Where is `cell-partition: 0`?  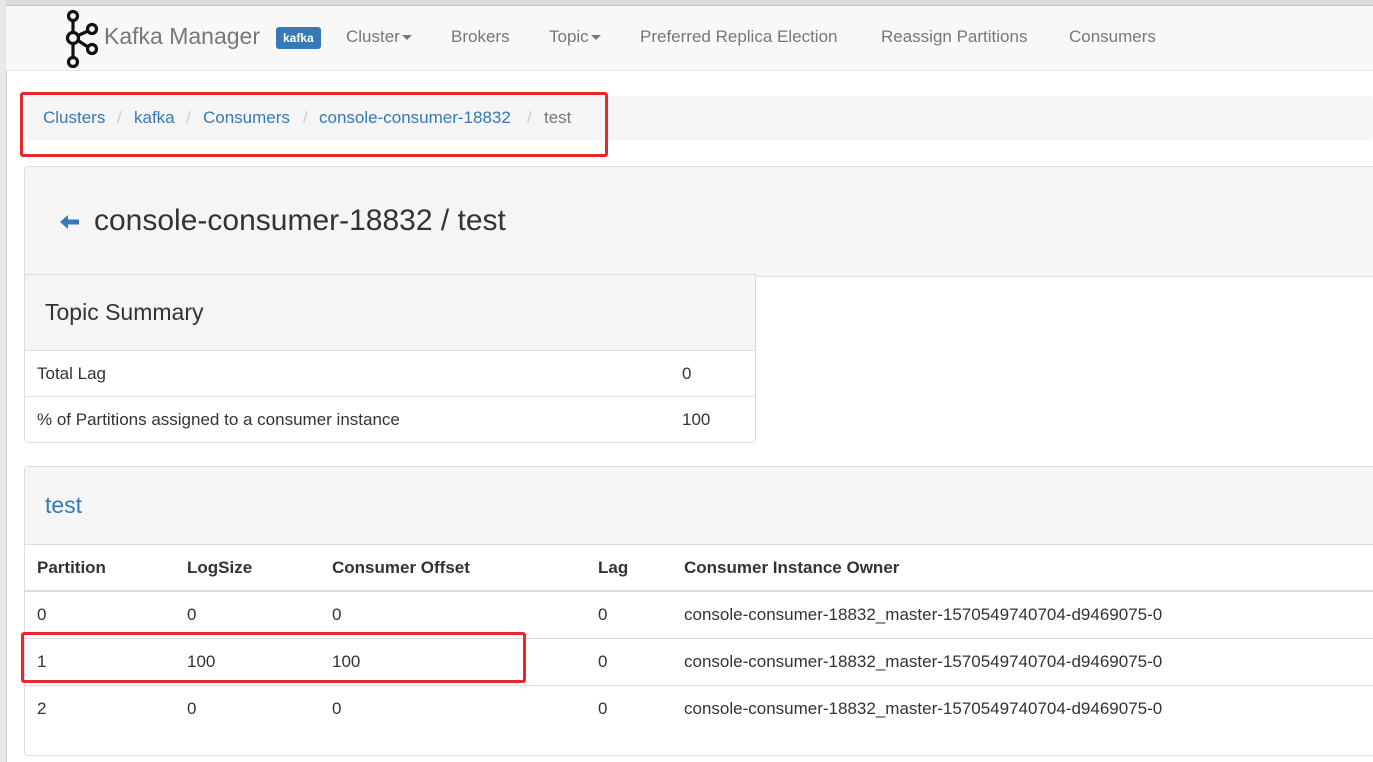 cell-partition: 0 is located at coordinates (42, 614).